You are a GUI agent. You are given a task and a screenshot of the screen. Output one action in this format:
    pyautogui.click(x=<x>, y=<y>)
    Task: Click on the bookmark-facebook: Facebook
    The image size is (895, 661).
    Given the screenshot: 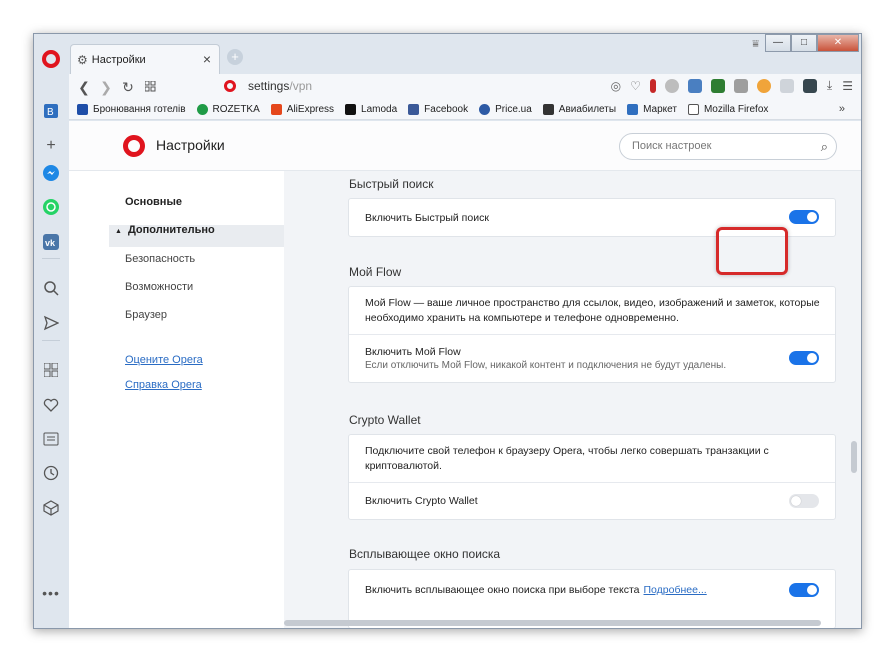 What is the action you would take?
    pyautogui.click(x=438, y=109)
    